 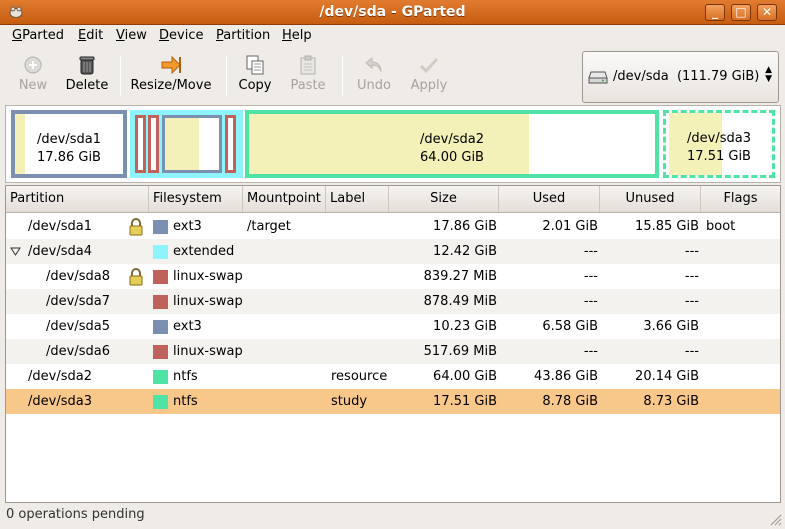 I want to click on column-used: Used, so click(x=549, y=199).